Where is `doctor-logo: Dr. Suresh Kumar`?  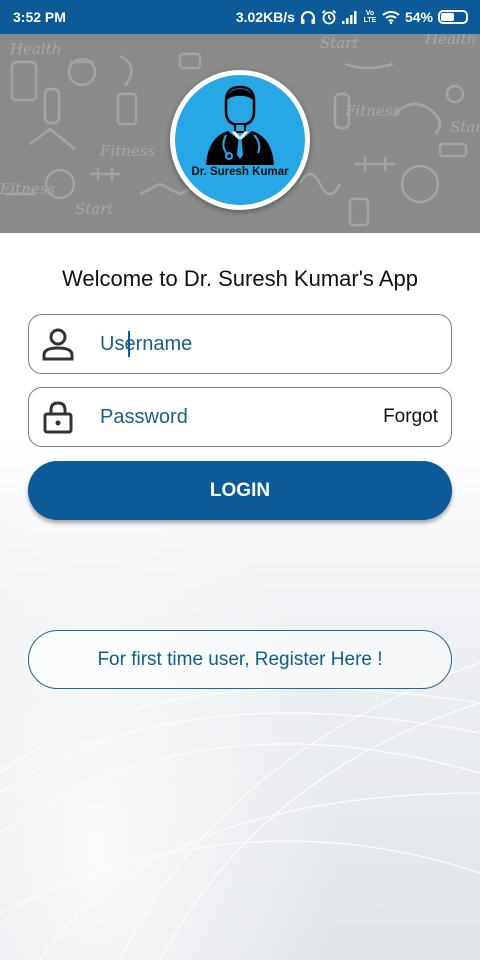
doctor-logo: Dr. Suresh Kumar is located at coordinates (240, 140).